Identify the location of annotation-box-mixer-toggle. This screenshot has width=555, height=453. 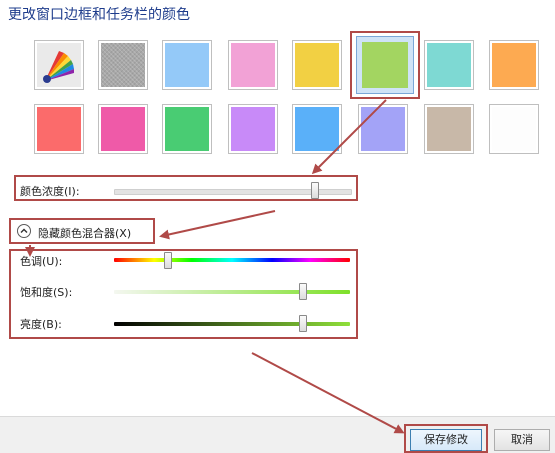
(82, 231).